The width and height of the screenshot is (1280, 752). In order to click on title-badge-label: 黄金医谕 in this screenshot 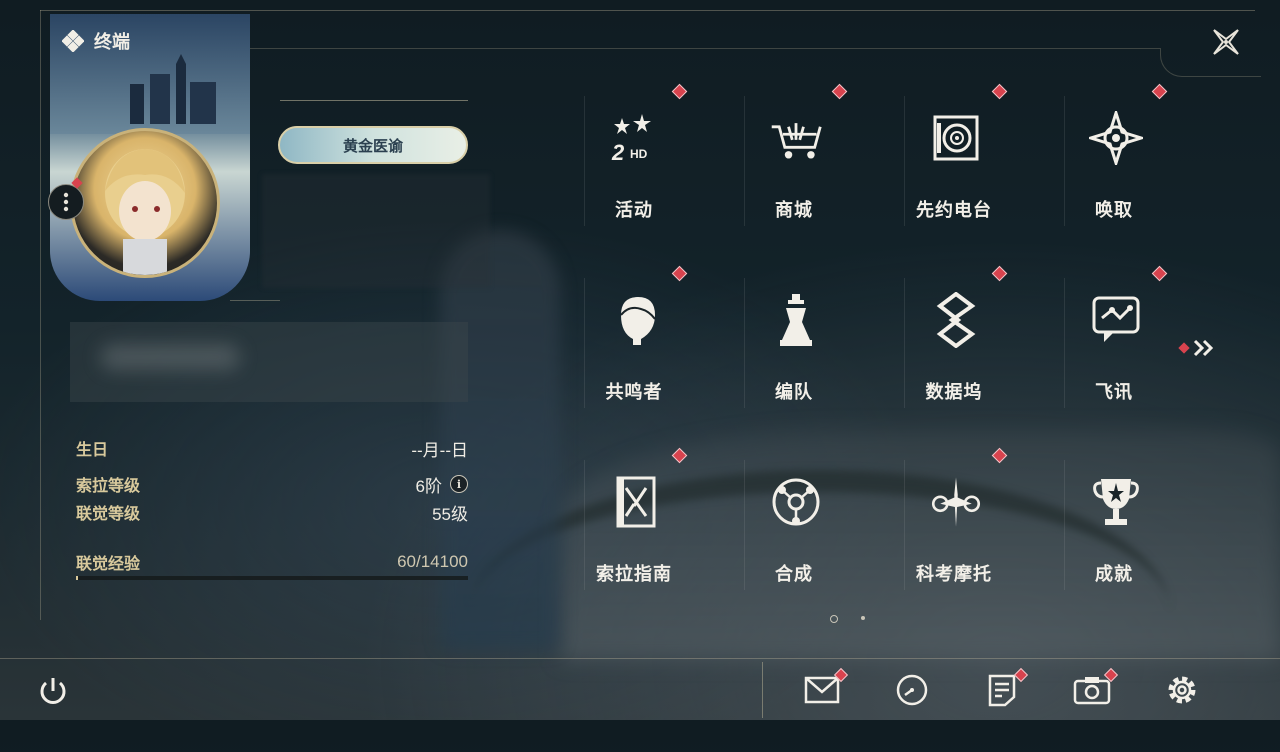, I will do `click(372, 146)`.